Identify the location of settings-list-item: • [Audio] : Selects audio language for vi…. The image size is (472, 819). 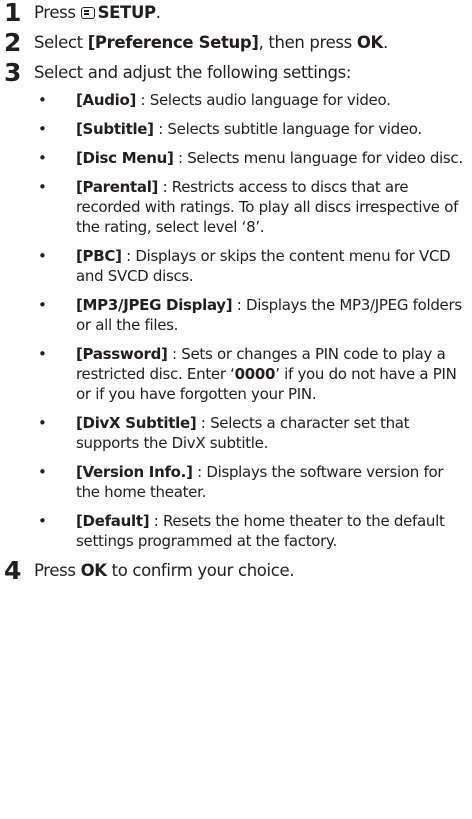
(236, 100).